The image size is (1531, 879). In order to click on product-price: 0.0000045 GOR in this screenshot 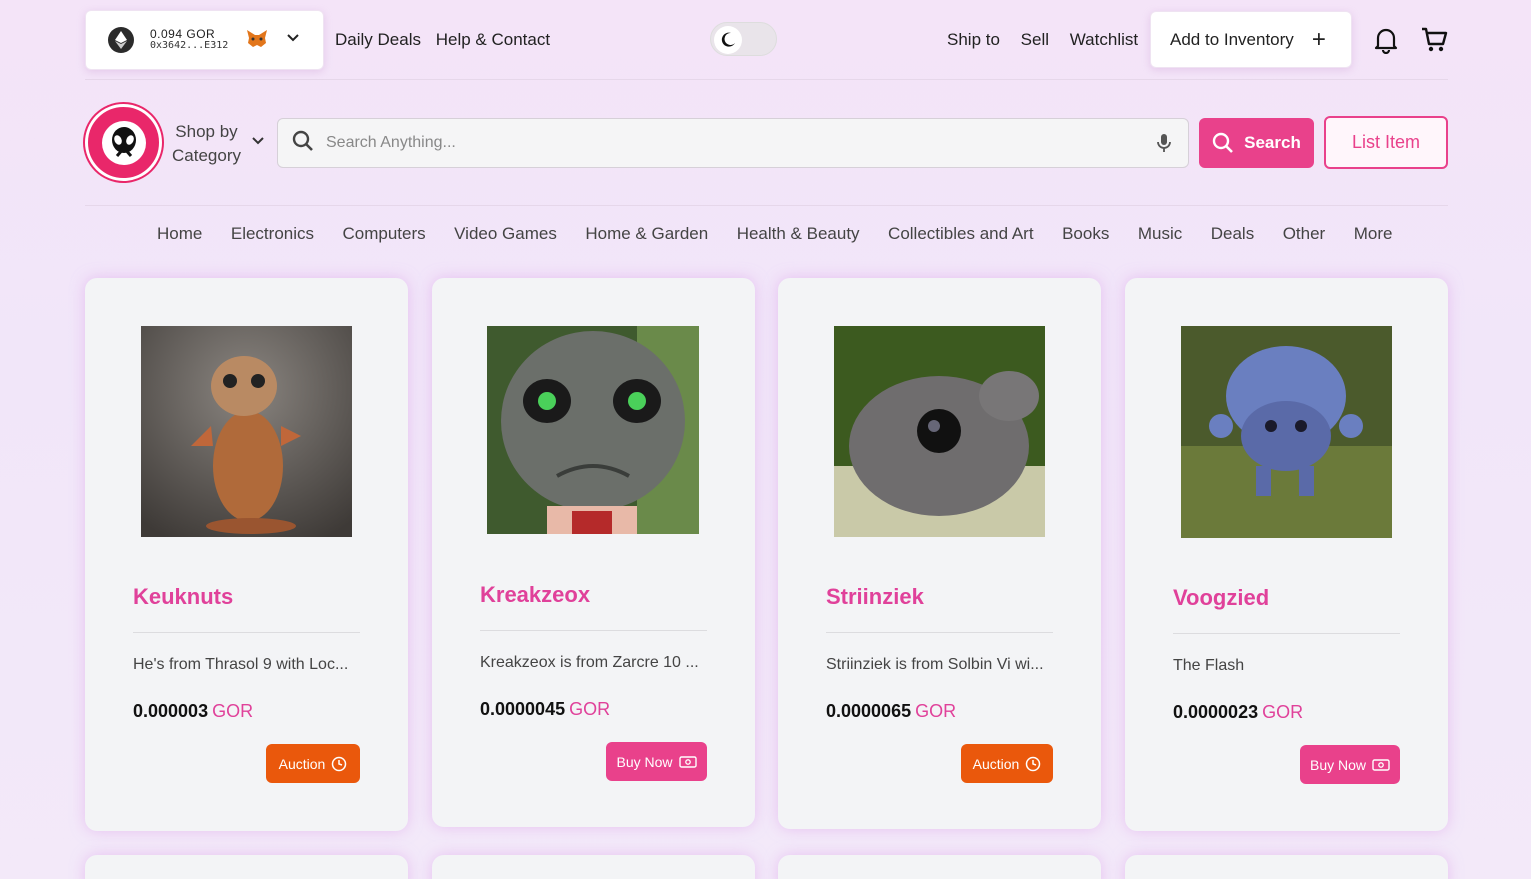, I will do `click(545, 709)`.